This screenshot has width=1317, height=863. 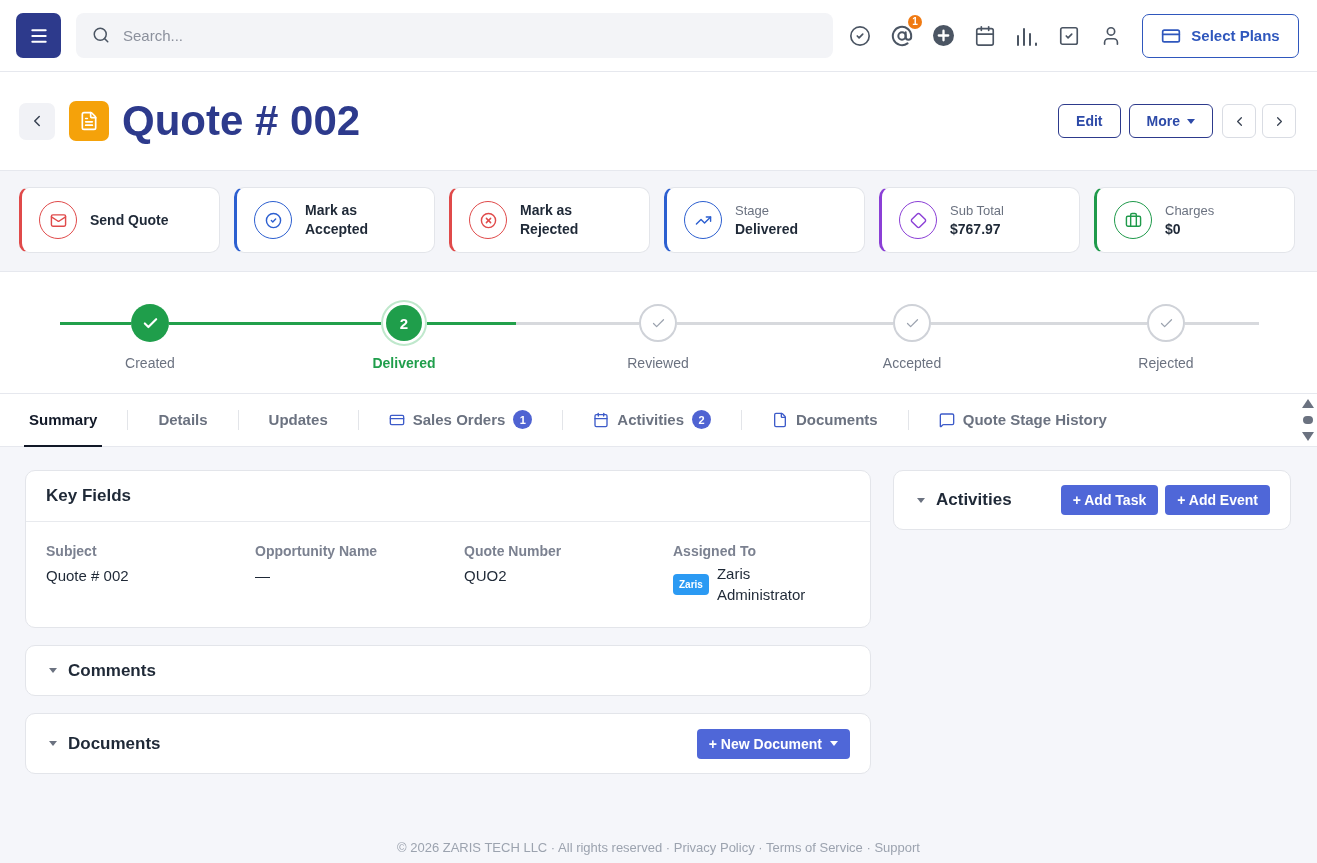 What do you see at coordinates (767, 229) in the screenshot?
I see `stat-value: Delivered` at bounding box center [767, 229].